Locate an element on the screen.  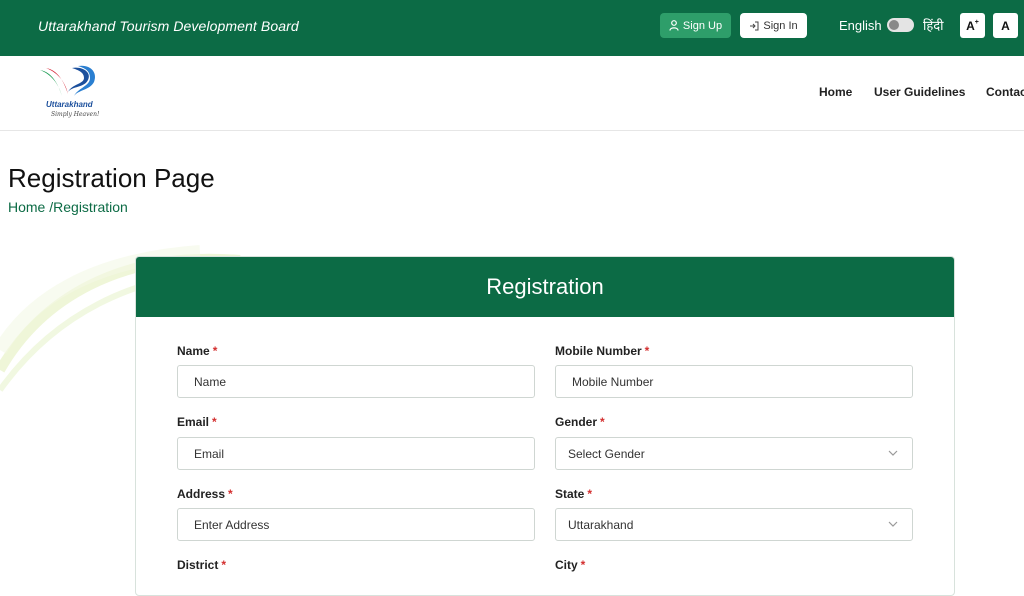
language-toggle is located at coordinates (900, 25).